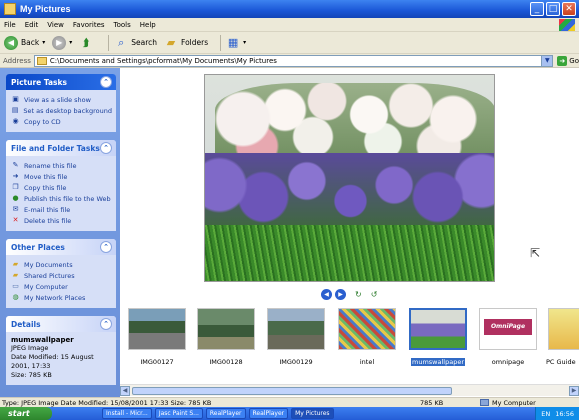 The image size is (579, 420). Describe the element at coordinates (62, 42) in the screenshot. I see `forward-button: ▶ ▾` at that location.